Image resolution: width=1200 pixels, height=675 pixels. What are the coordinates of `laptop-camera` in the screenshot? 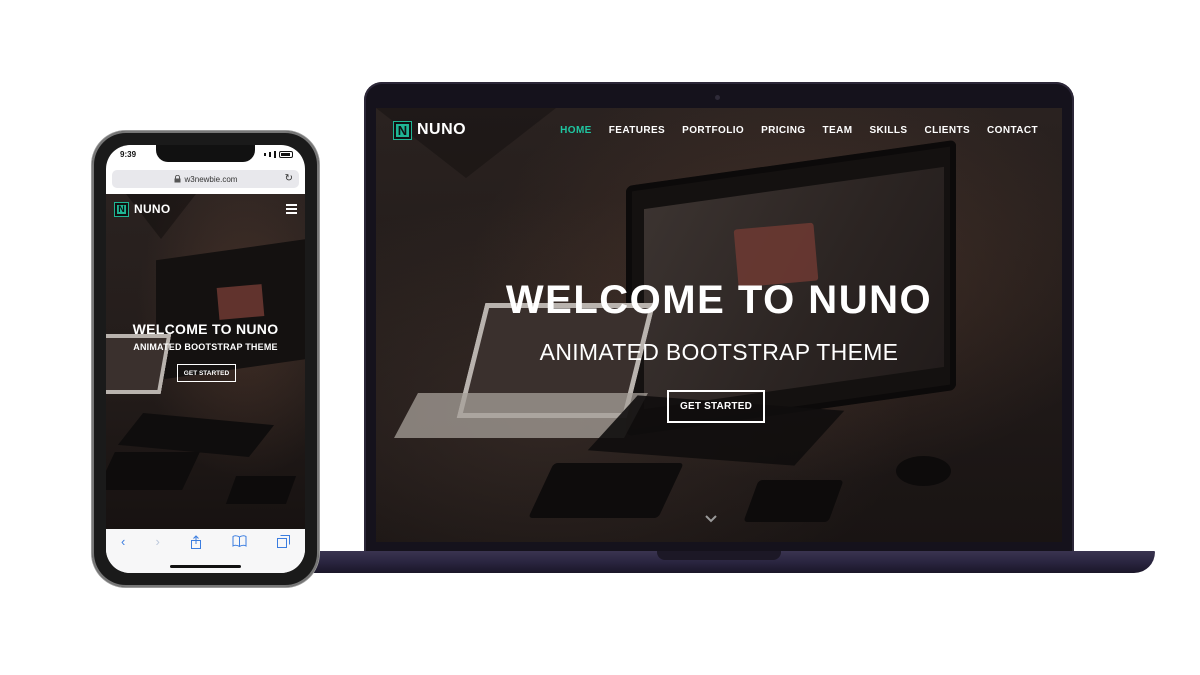 It's located at (717, 97).